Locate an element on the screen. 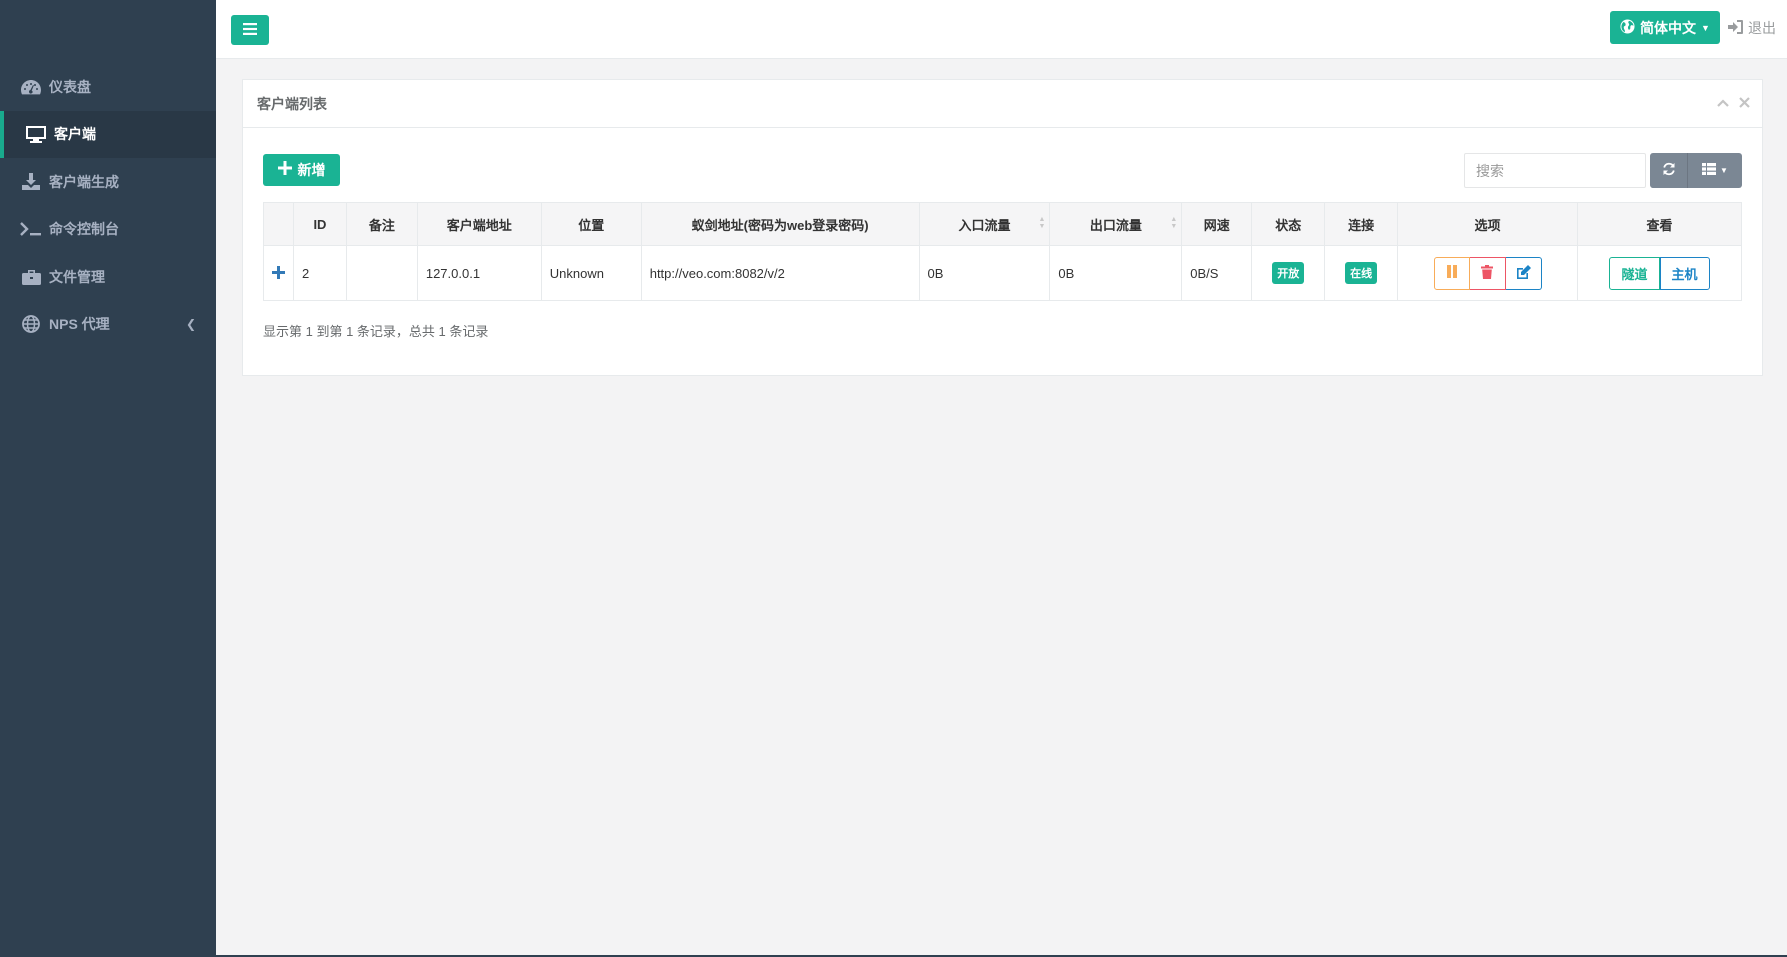 This screenshot has width=1787, height=957. view-button-group: 隧道 主机 is located at coordinates (1659, 273).